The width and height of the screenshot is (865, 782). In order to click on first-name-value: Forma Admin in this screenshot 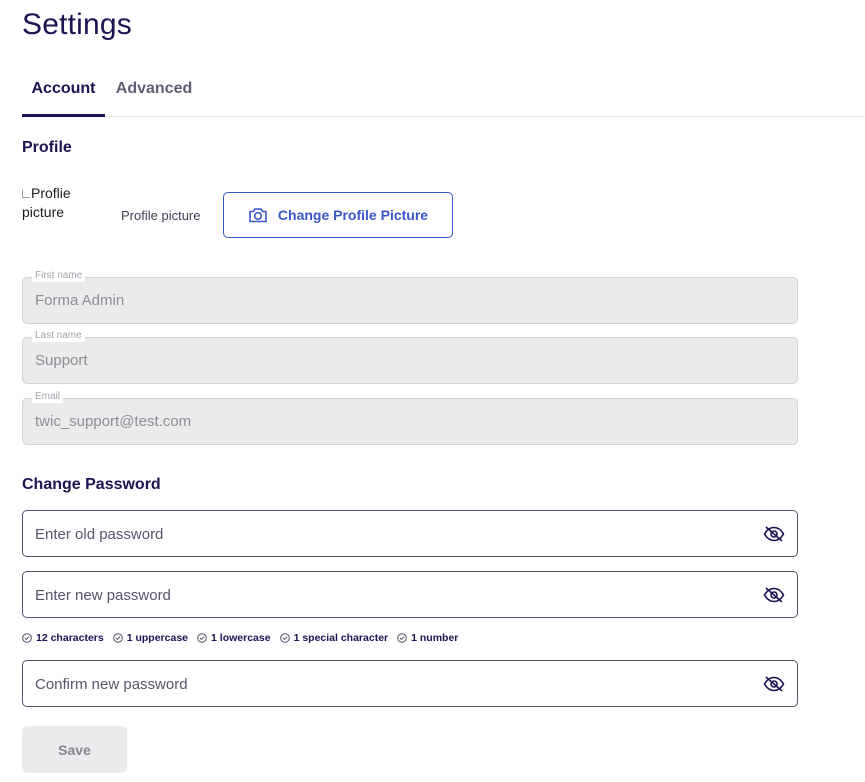, I will do `click(80, 300)`.